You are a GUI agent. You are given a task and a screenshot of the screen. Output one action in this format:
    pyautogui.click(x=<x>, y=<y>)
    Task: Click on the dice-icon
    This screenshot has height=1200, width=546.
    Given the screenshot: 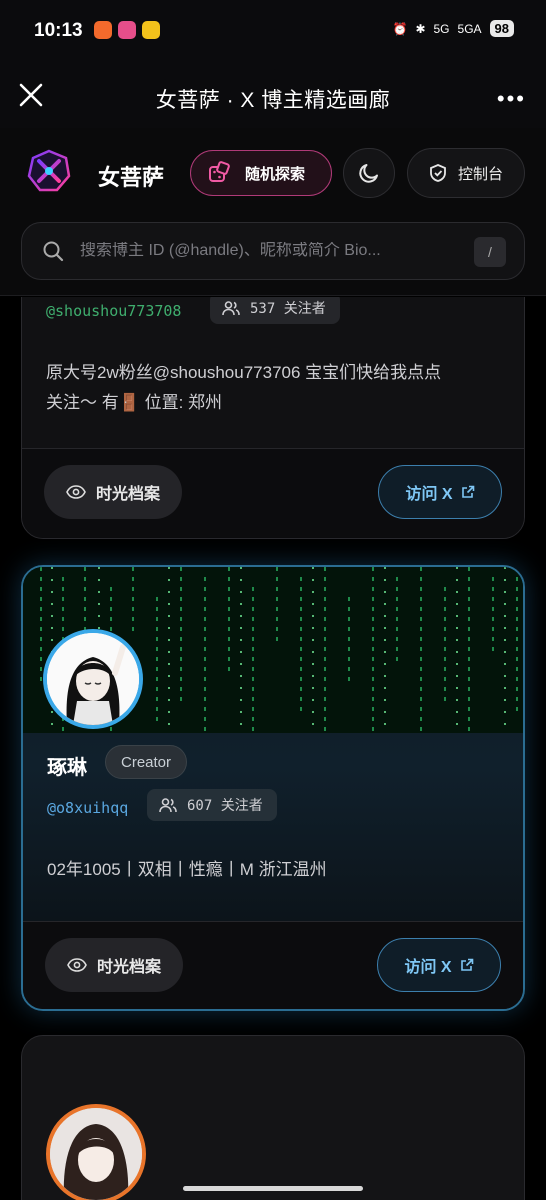 What is the action you would take?
    pyautogui.click(x=219, y=171)
    